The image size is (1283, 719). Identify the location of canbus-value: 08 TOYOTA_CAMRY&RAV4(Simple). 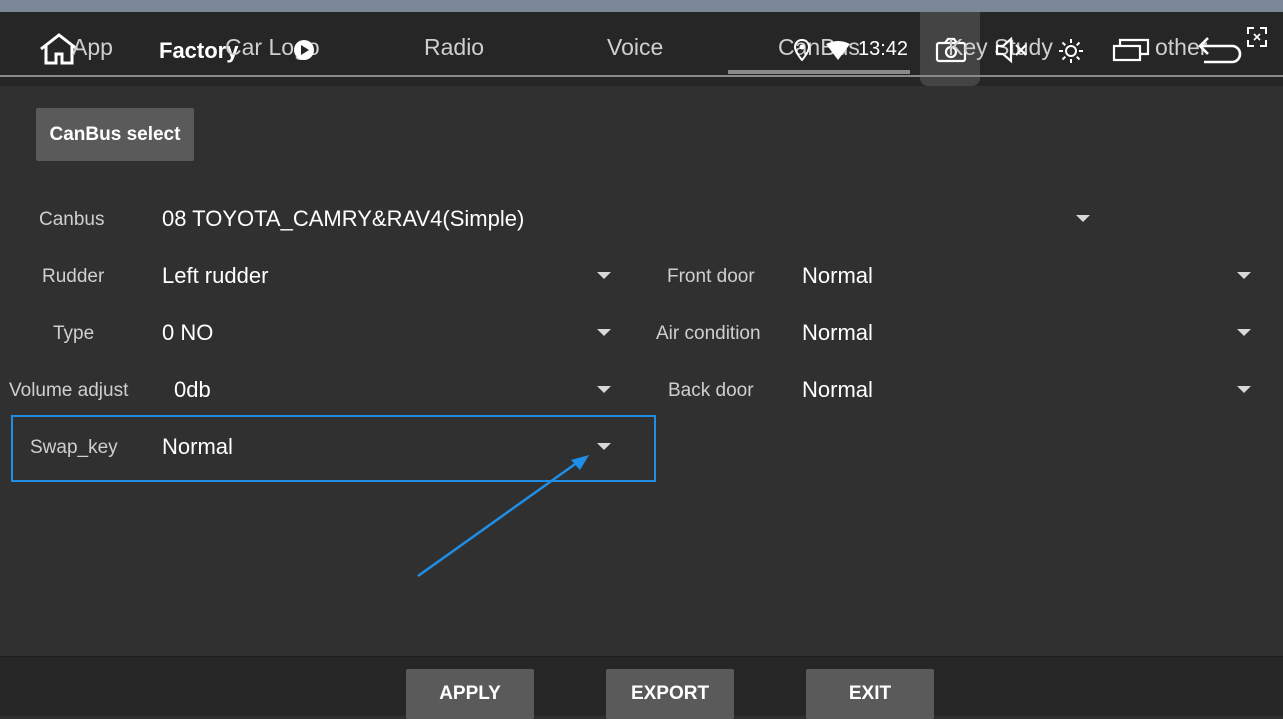
(343, 219).